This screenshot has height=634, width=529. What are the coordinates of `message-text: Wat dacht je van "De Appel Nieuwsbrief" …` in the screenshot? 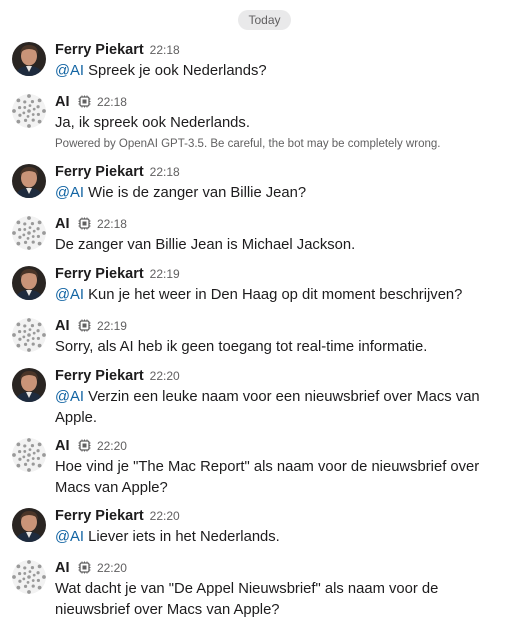 It's located at (286, 600).